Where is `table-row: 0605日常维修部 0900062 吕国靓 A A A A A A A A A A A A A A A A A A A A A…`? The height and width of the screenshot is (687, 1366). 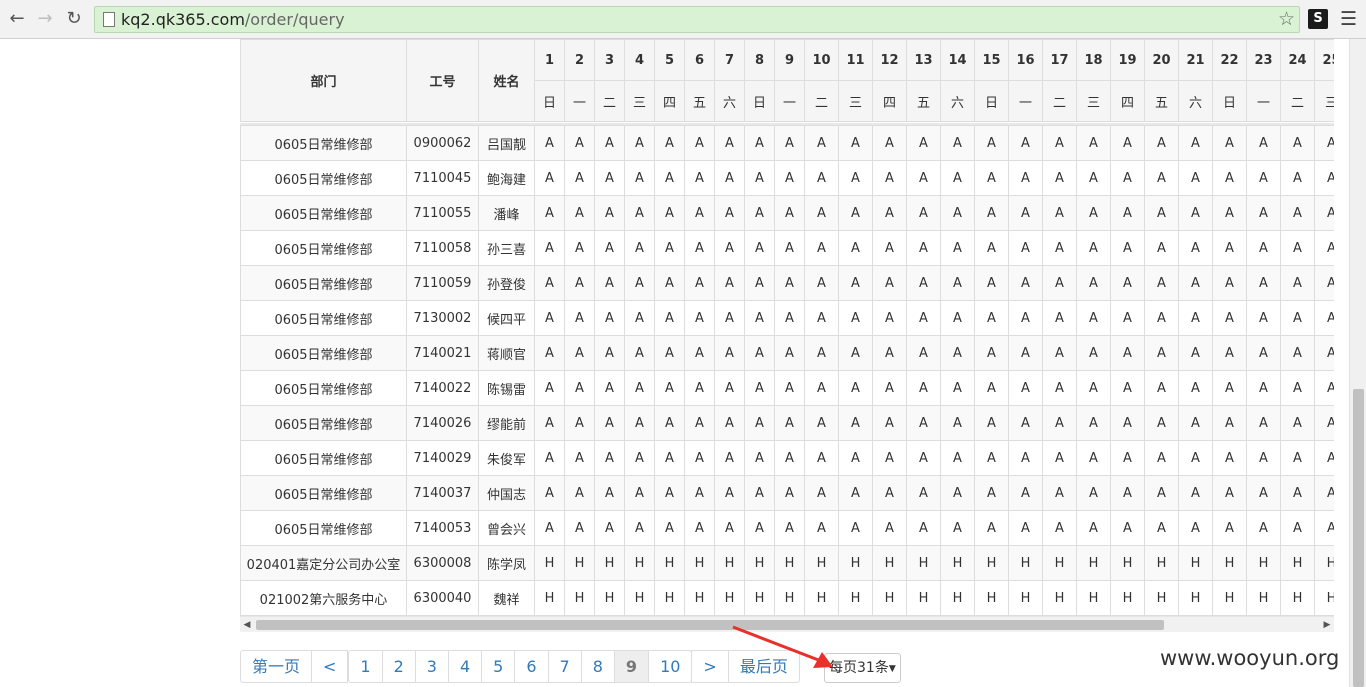
table-row: 0605日常维修部 0900062 吕国靓 A A A A A A A A A A A A A A A A A A A A A… is located at coordinates (787, 143).